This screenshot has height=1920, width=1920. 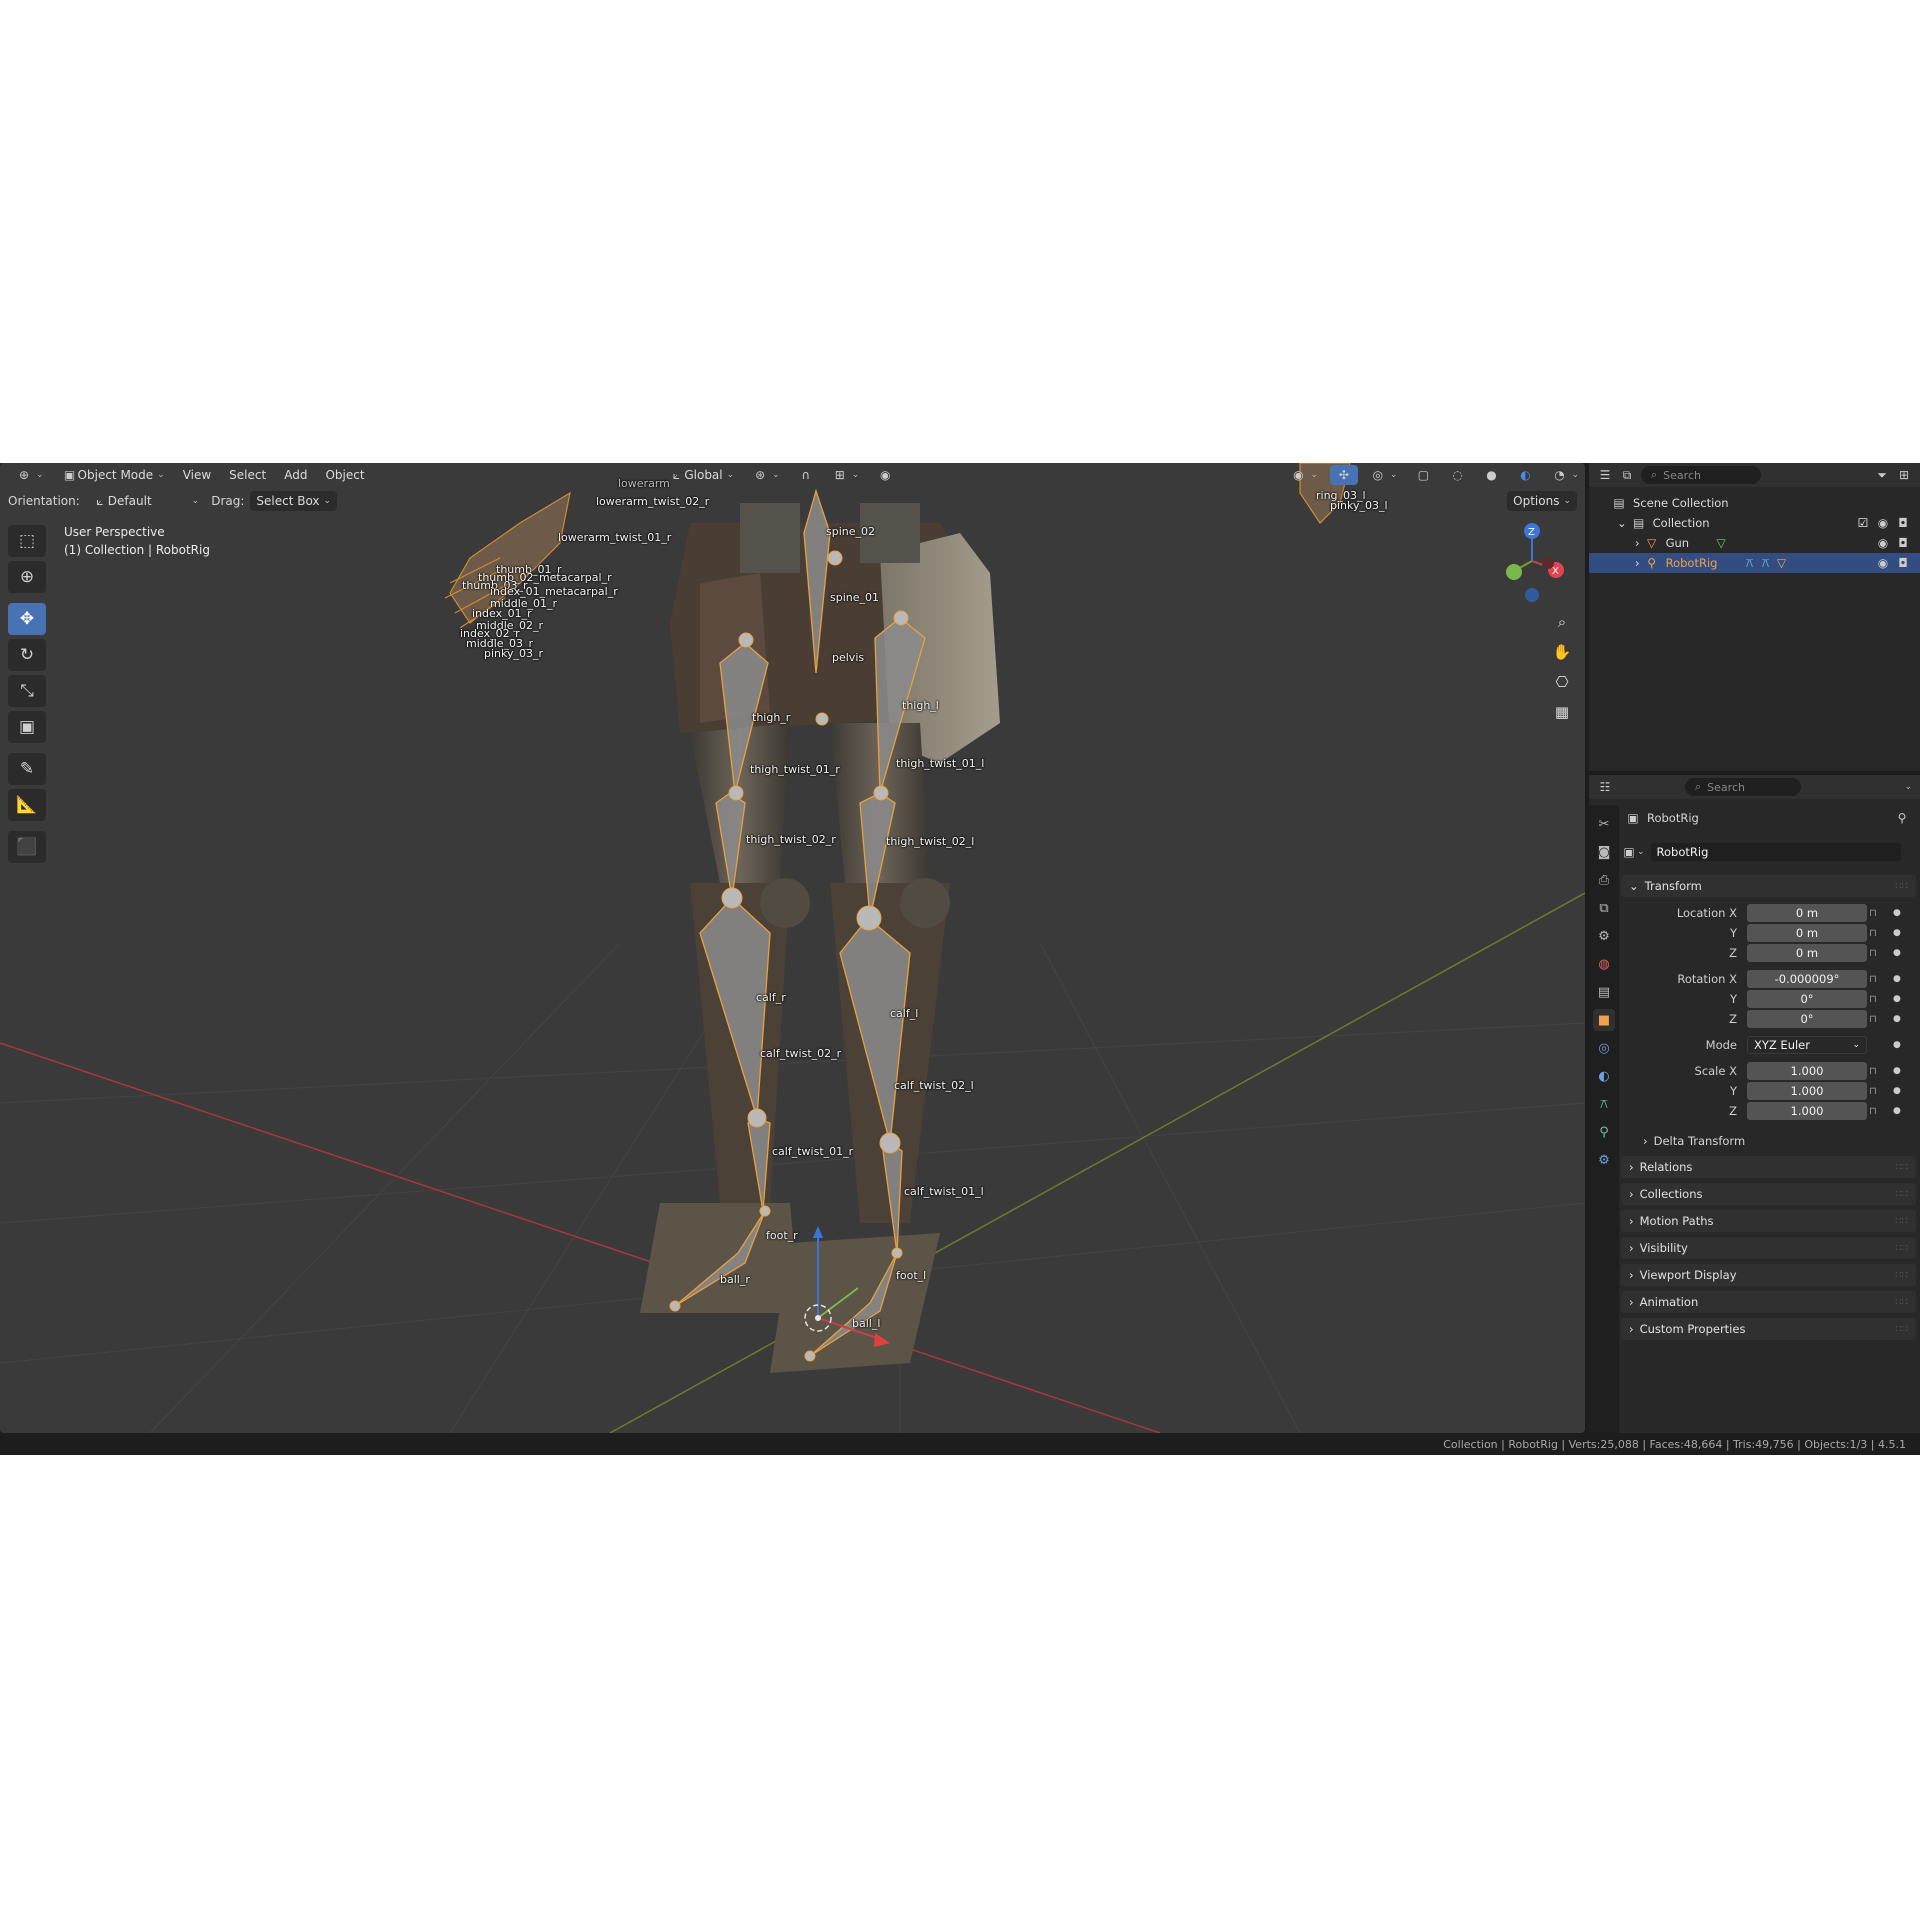 I want to click on annotate-tool: ✎, so click(x=27, y=769).